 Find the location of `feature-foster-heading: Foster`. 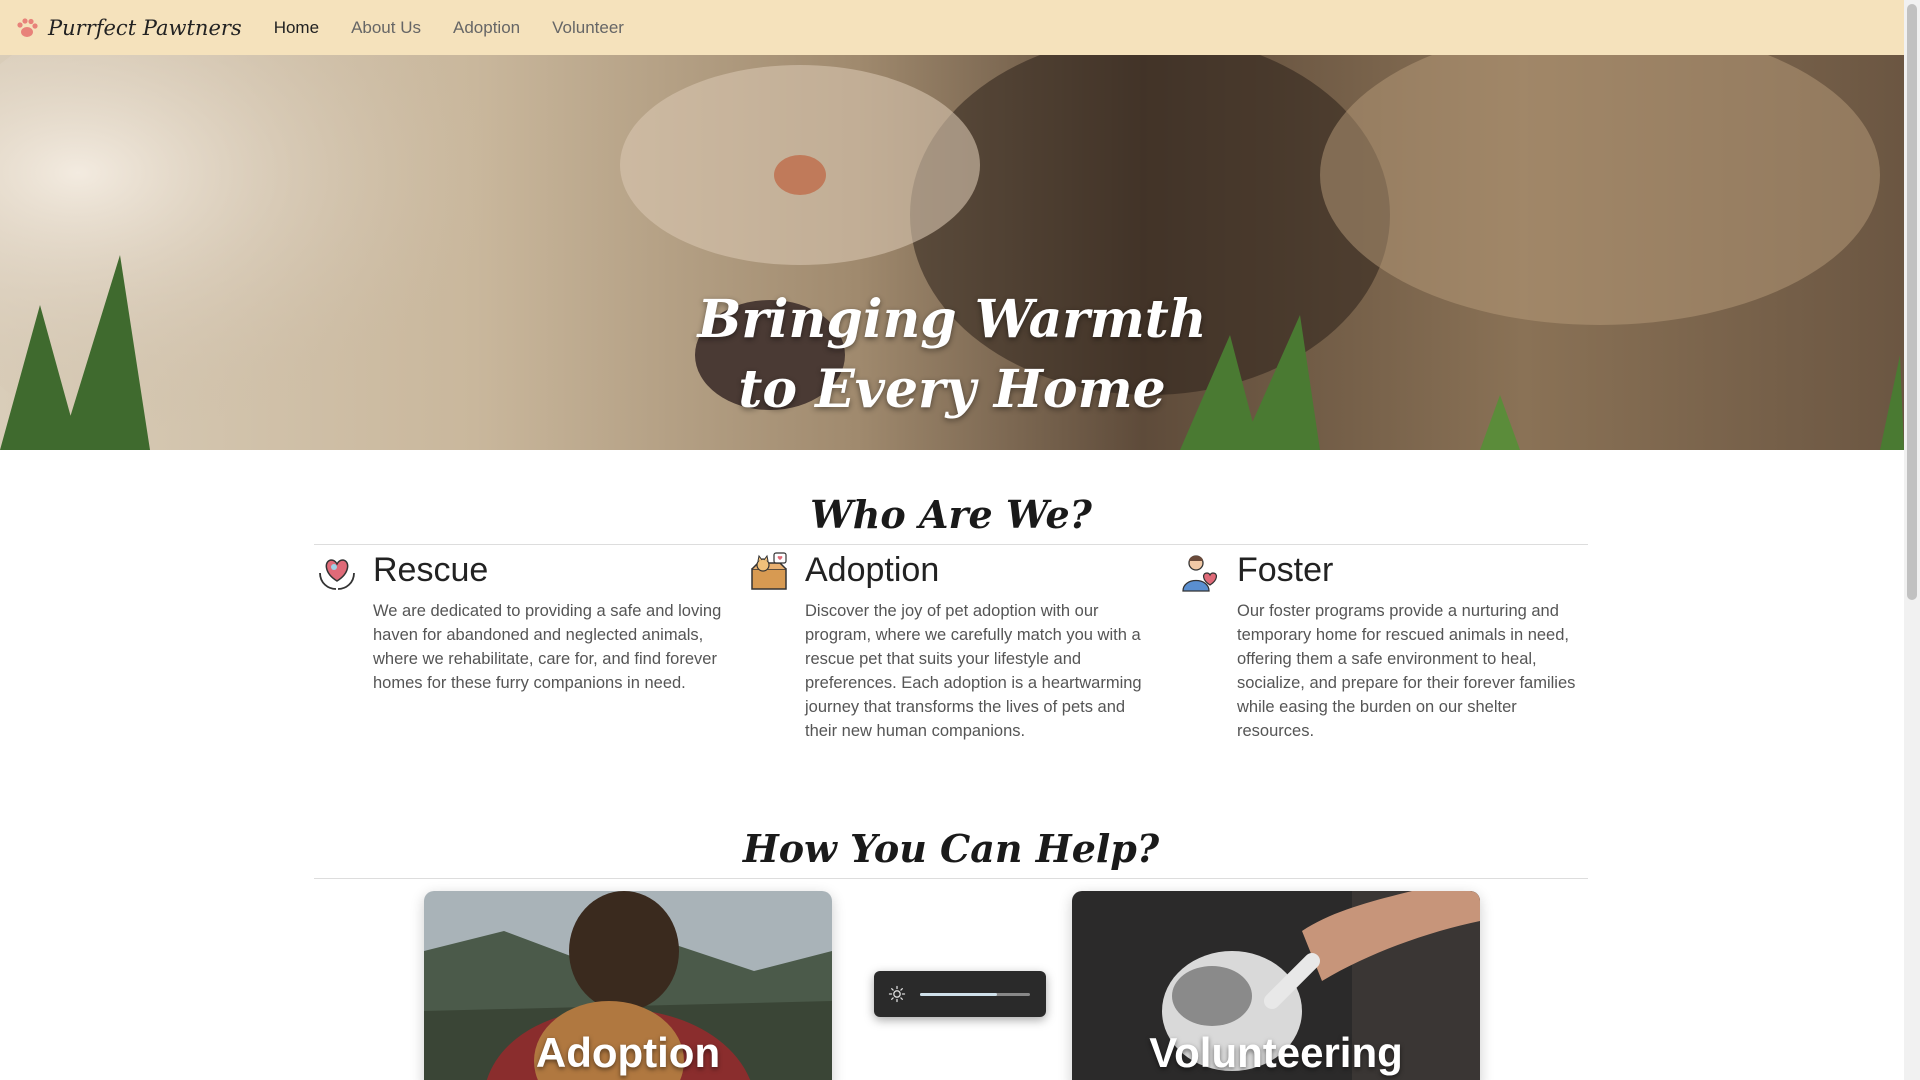

feature-foster-heading: Foster is located at coordinates (1285, 570).